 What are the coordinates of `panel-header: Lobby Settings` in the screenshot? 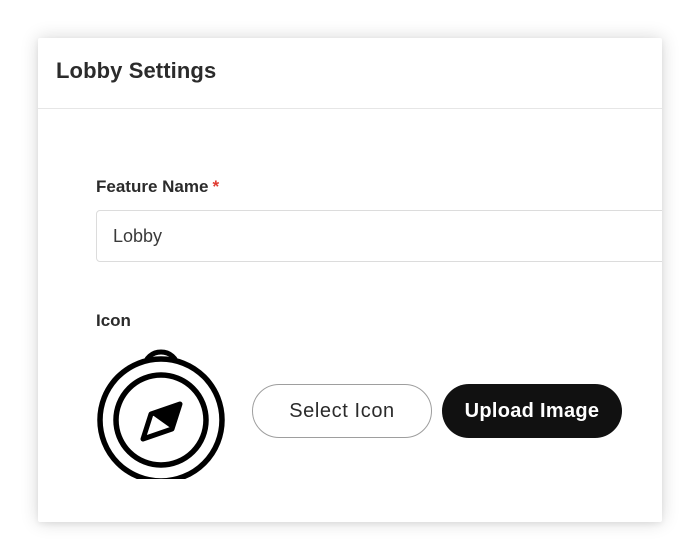 It's located at (350, 73).